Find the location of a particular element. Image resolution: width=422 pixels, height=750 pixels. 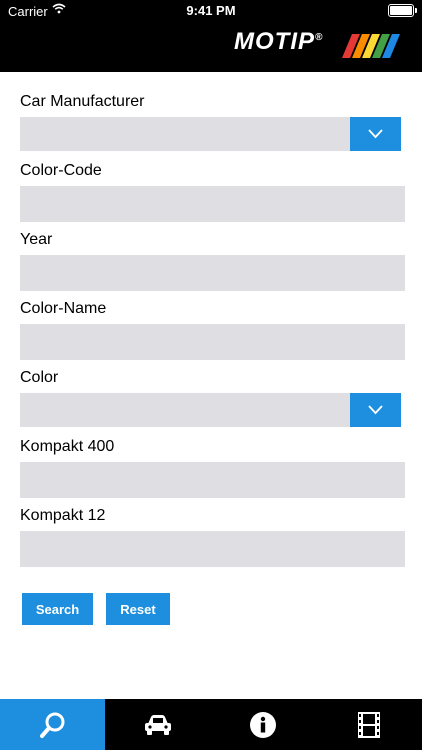

brand-logo: MOTIP® is located at coordinates (278, 42).